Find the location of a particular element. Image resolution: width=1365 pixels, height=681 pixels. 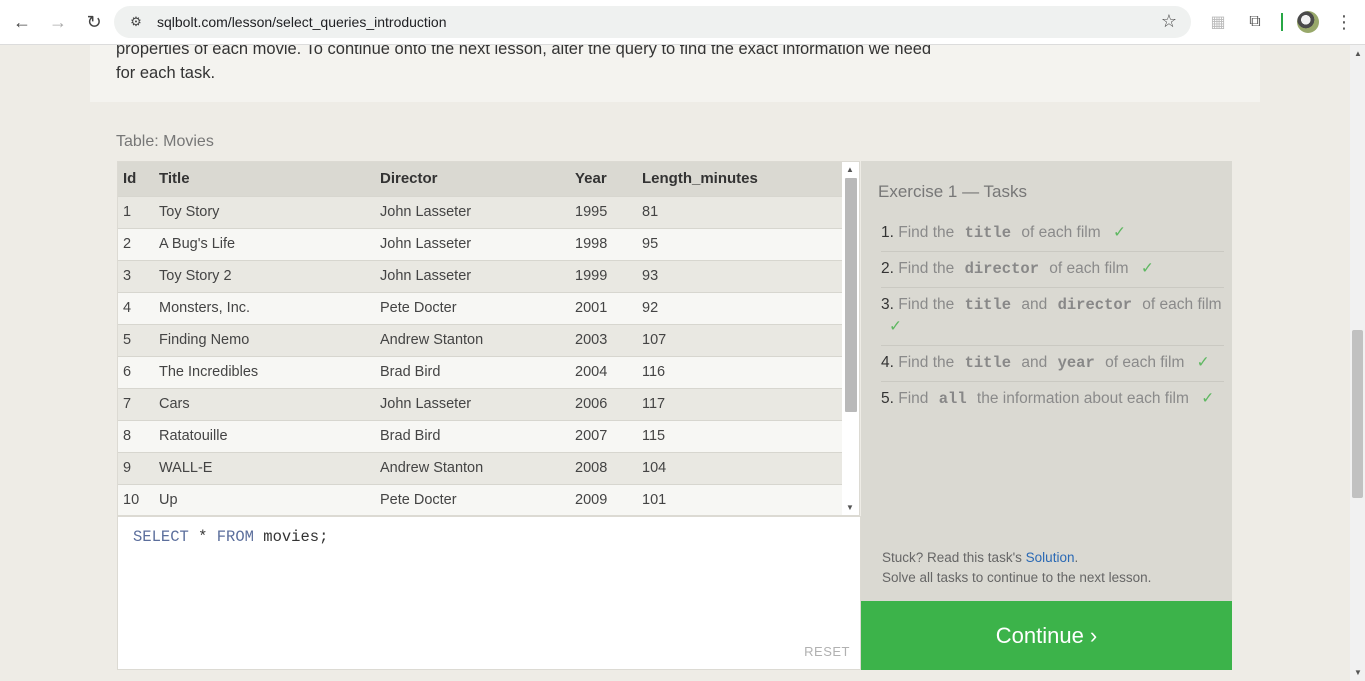

task-number: 4. is located at coordinates (887, 362).